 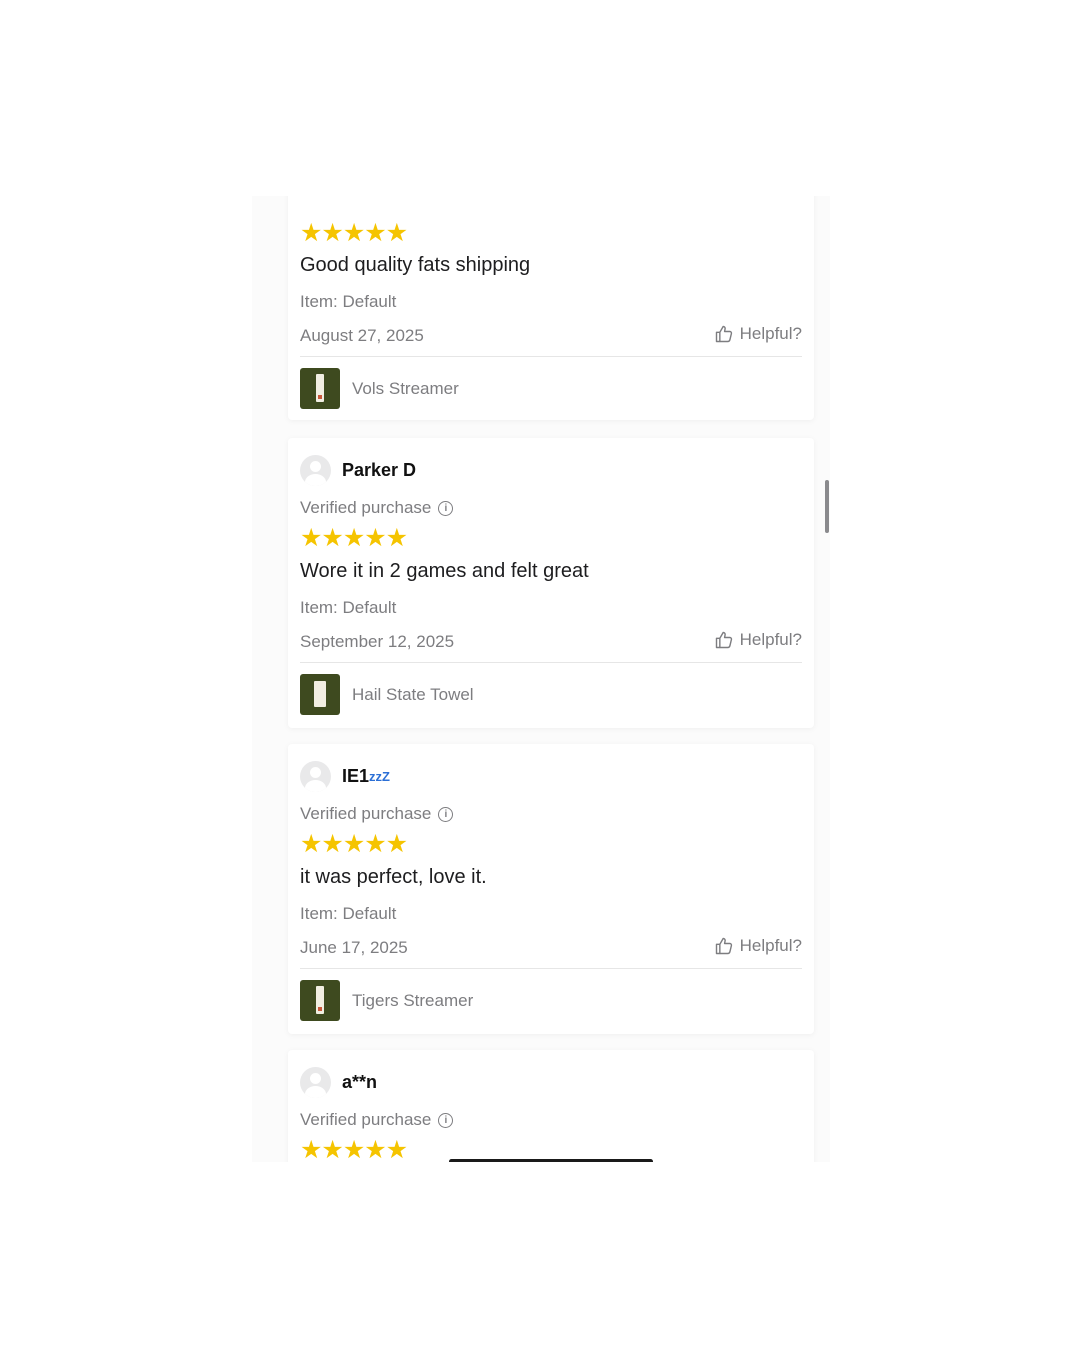 I want to click on reviewer-name: Parker D, so click(x=379, y=469).